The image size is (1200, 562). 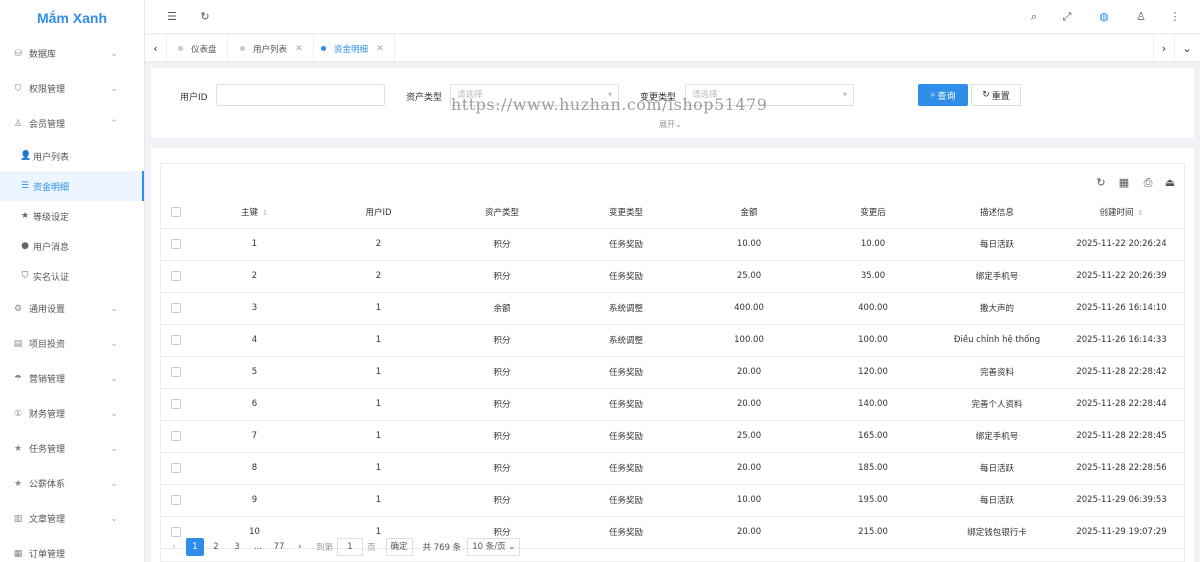 What do you see at coordinates (195, 547) in the screenshot?
I see `page-button-1: 1` at bounding box center [195, 547].